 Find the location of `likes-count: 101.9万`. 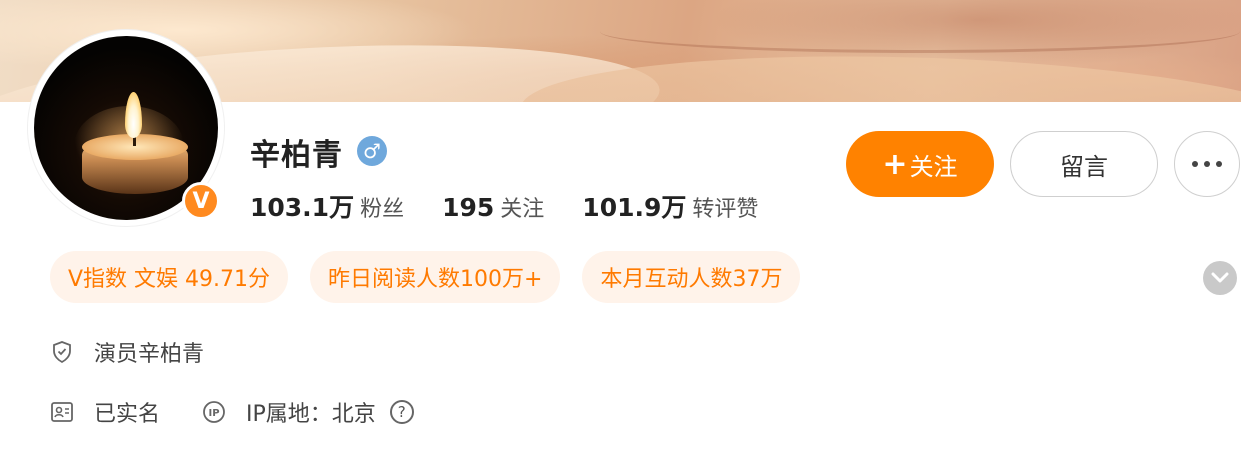

likes-count: 101.9万 is located at coordinates (634, 207).